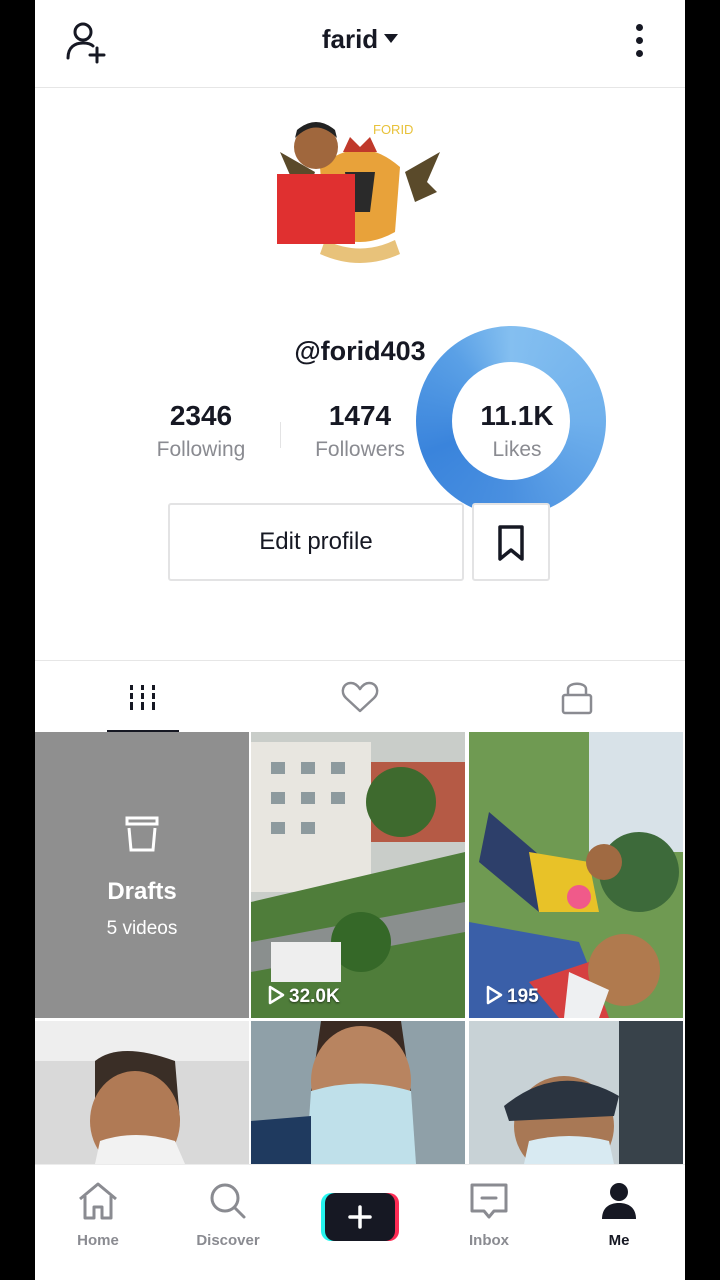 The width and height of the screenshot is (720, 1280). I want to click on avatar: FORID, so click(360, 199).